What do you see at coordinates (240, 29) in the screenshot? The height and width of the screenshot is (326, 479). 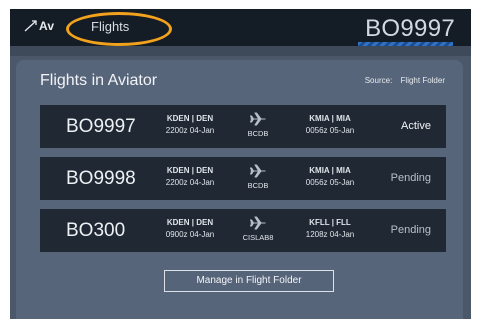 I see `top-bar: Av Flights BO9997` at bounding box center [240, 29].